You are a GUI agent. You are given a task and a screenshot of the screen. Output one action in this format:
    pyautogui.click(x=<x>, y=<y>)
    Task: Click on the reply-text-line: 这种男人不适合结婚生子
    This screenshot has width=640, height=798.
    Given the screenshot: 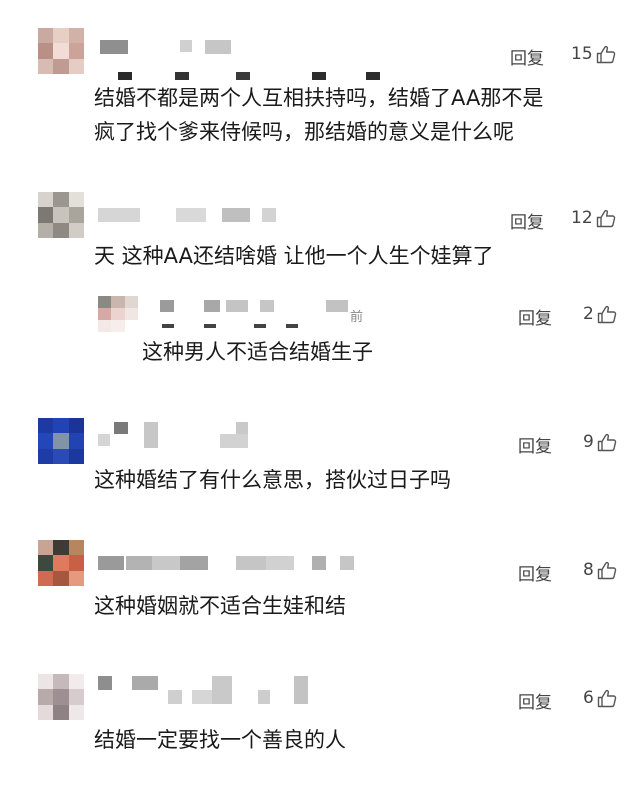 What is the action you would take?
    pyautogui.click(x=257, y=352)
    